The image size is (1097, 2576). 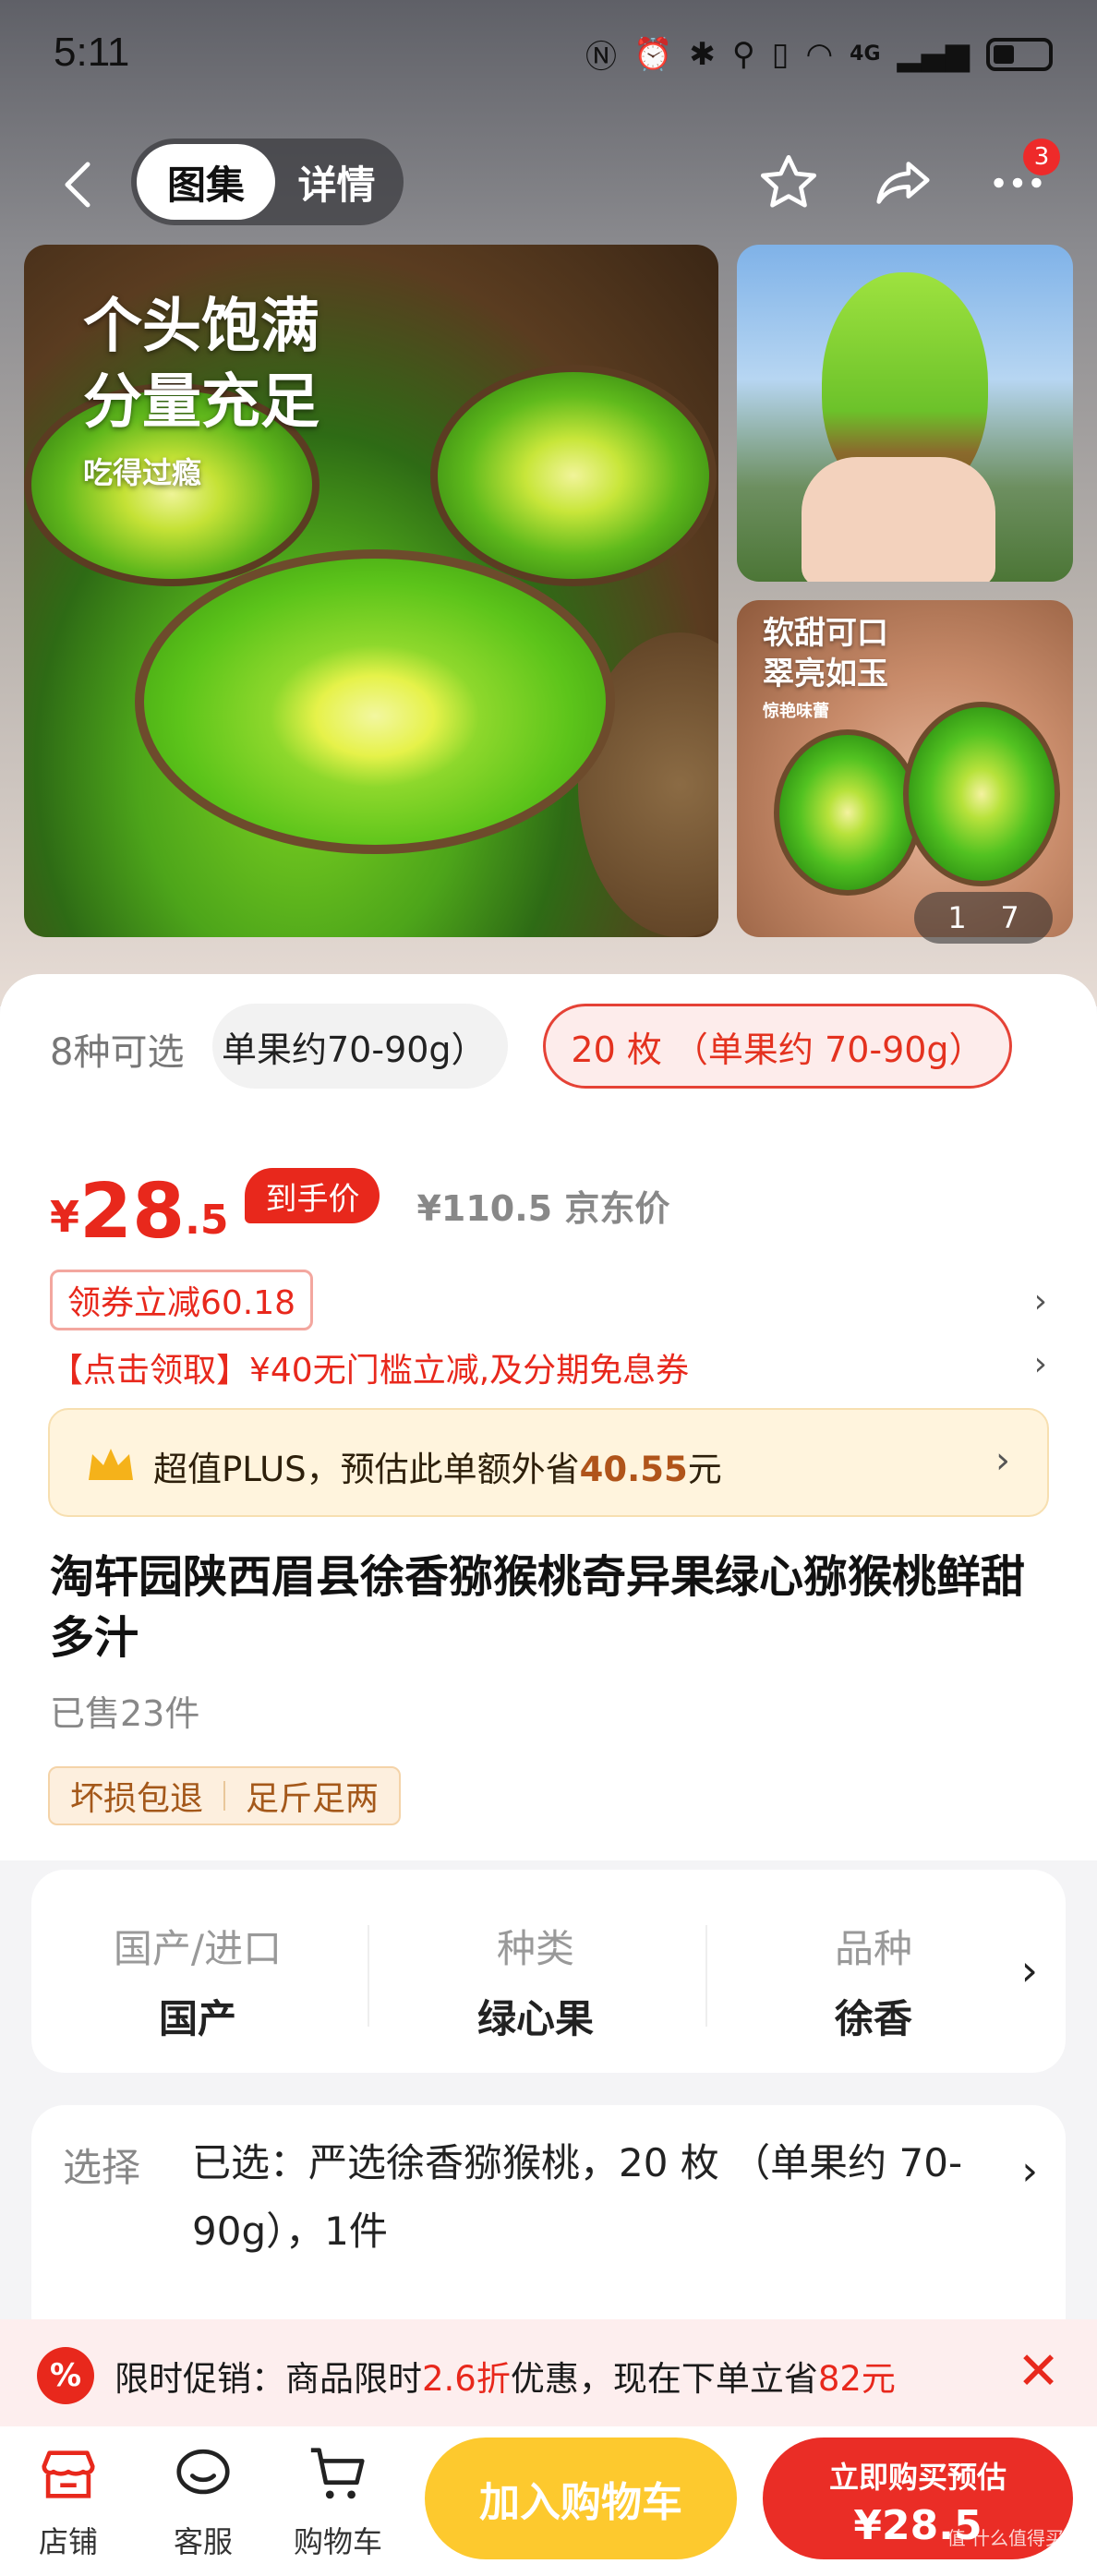 I want to click on spec-count: 8种可选, so click(x=118, y=1052).